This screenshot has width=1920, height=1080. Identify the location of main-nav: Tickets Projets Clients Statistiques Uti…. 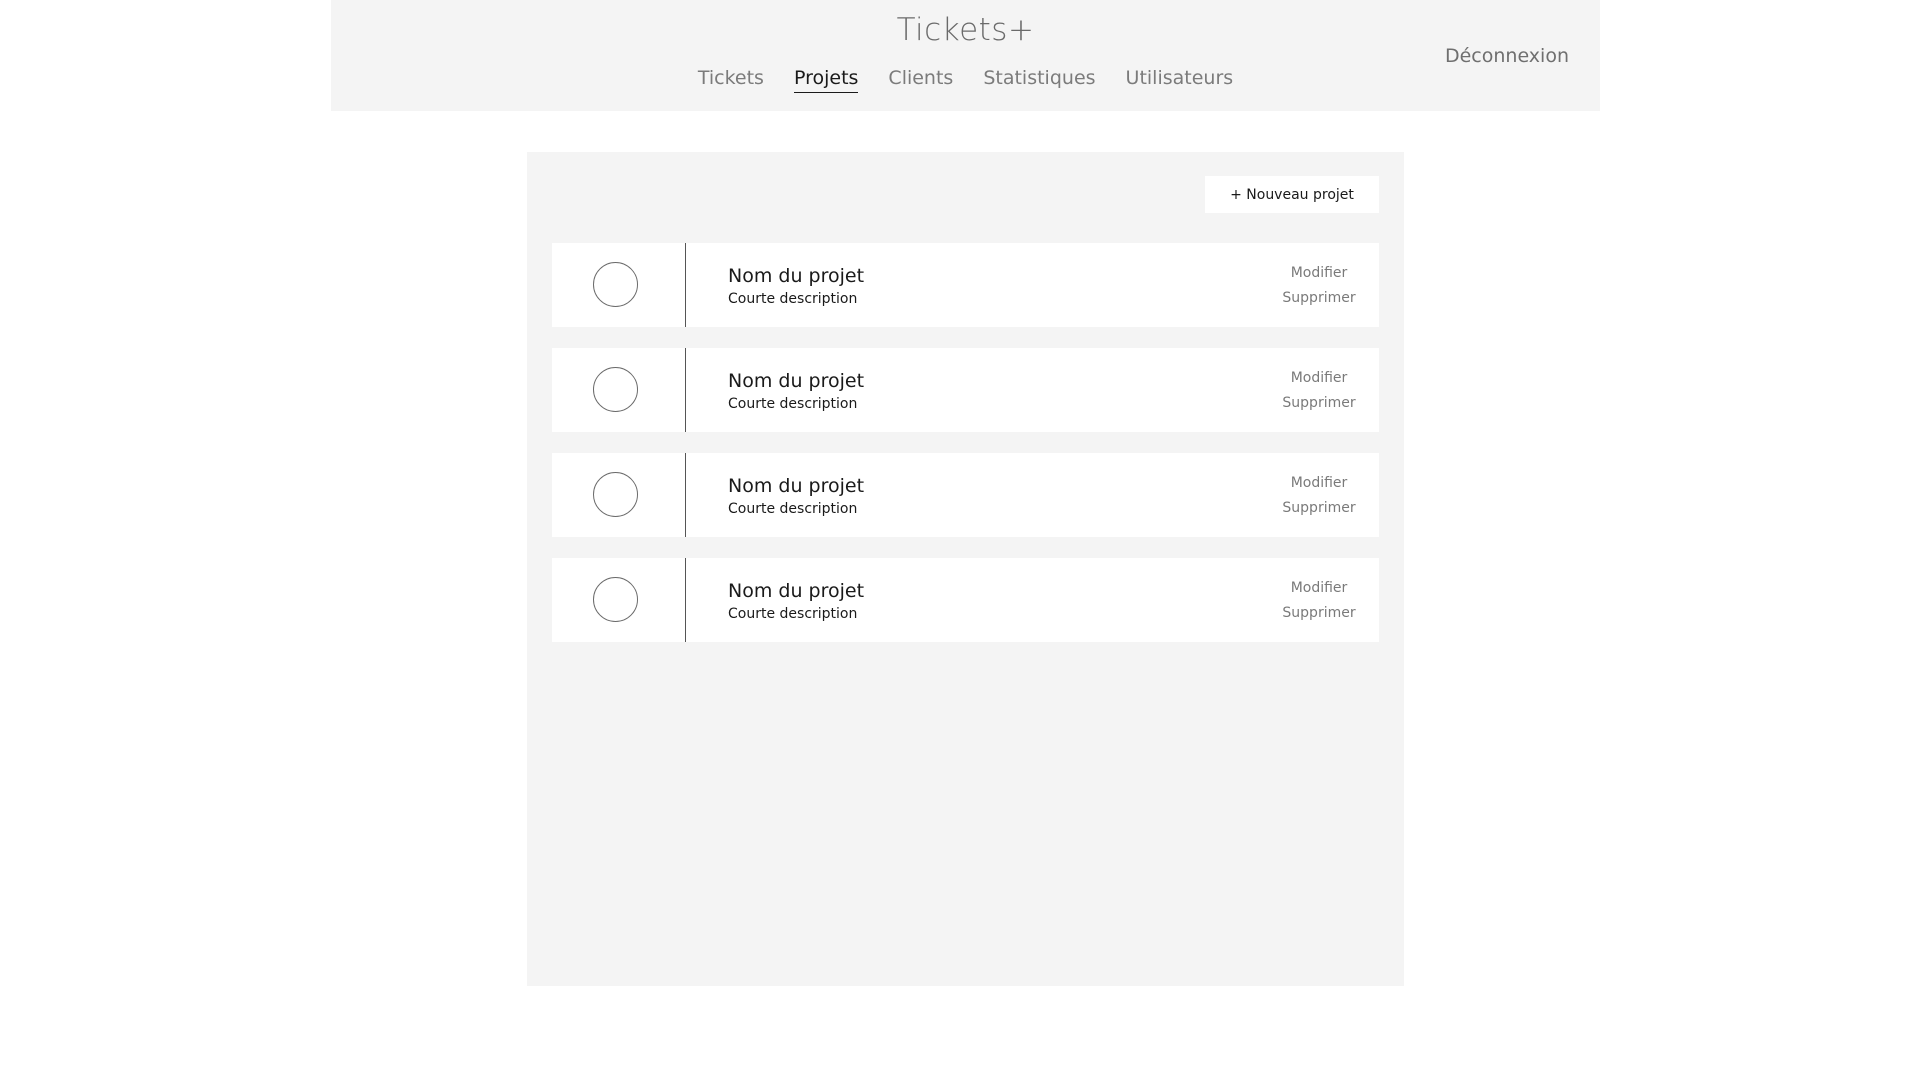
(965, 79).